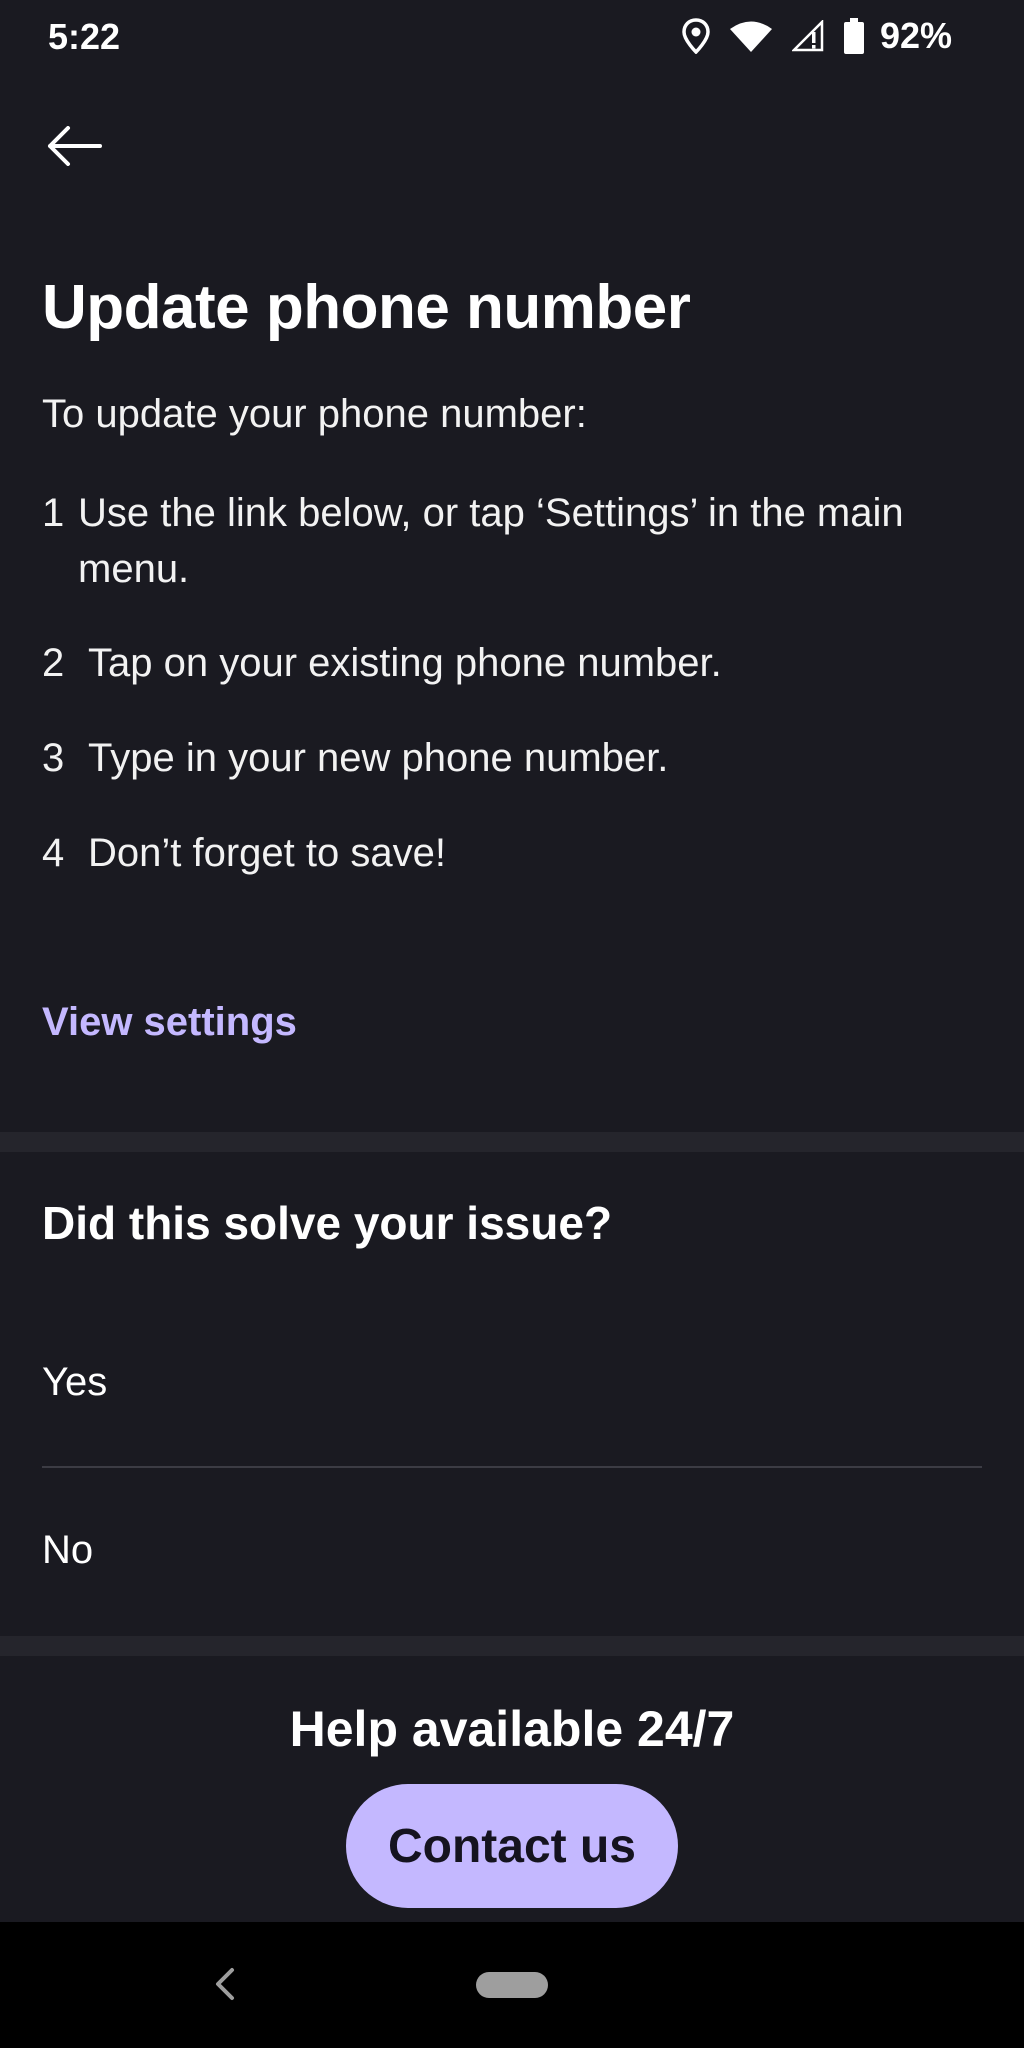  What do you see at coordinates (53, 758) in the screenshot?
I see `step-number: 3` at bounding box center [53, 758].